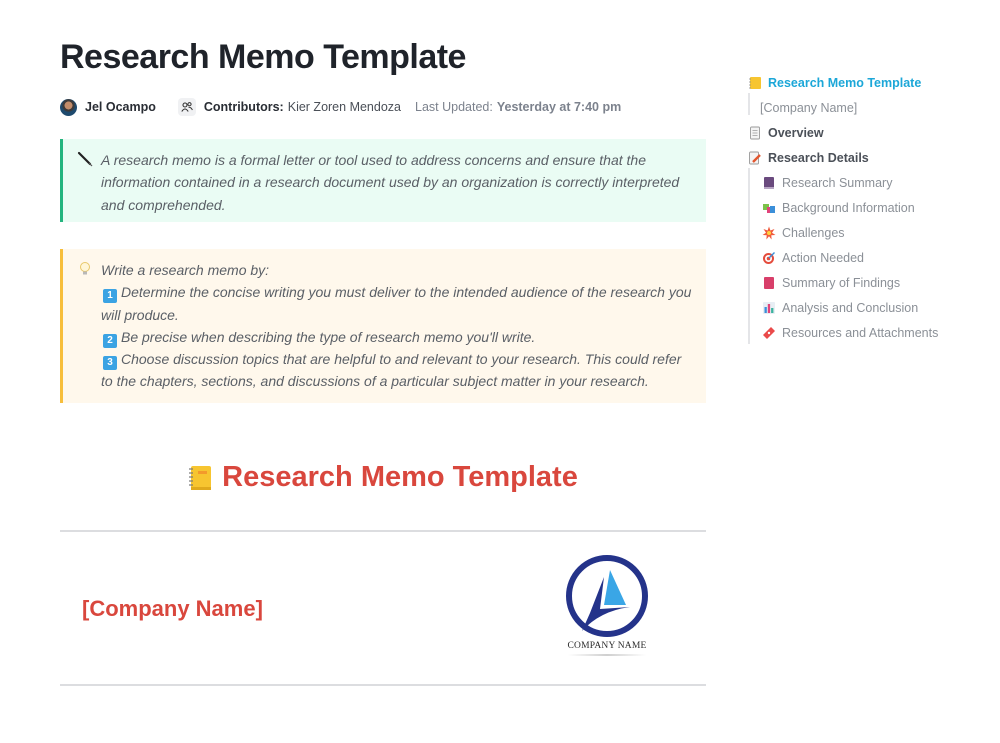 The image size is (1000, 743). I want to click on toc-label: Background Information, so click(848, 207).